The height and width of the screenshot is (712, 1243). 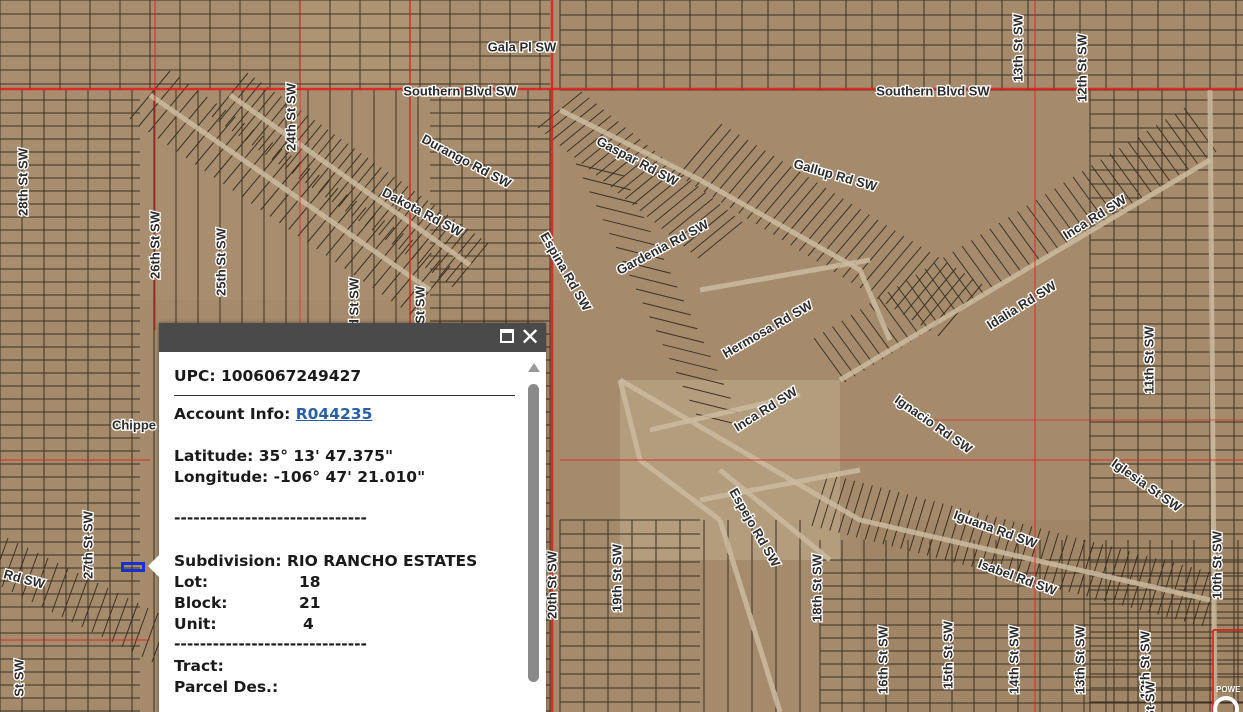 What do you see at coordinates (530, 337) in the screenshot?
I see `close-icon: ✕` at bounding box center [530, 337].